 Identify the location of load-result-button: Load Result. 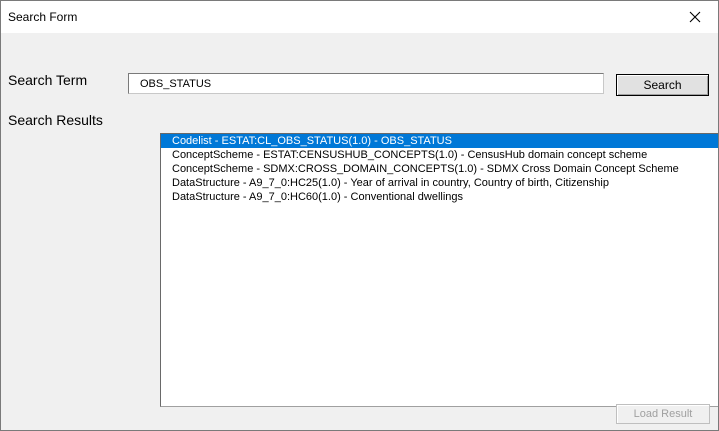
(663, 414).